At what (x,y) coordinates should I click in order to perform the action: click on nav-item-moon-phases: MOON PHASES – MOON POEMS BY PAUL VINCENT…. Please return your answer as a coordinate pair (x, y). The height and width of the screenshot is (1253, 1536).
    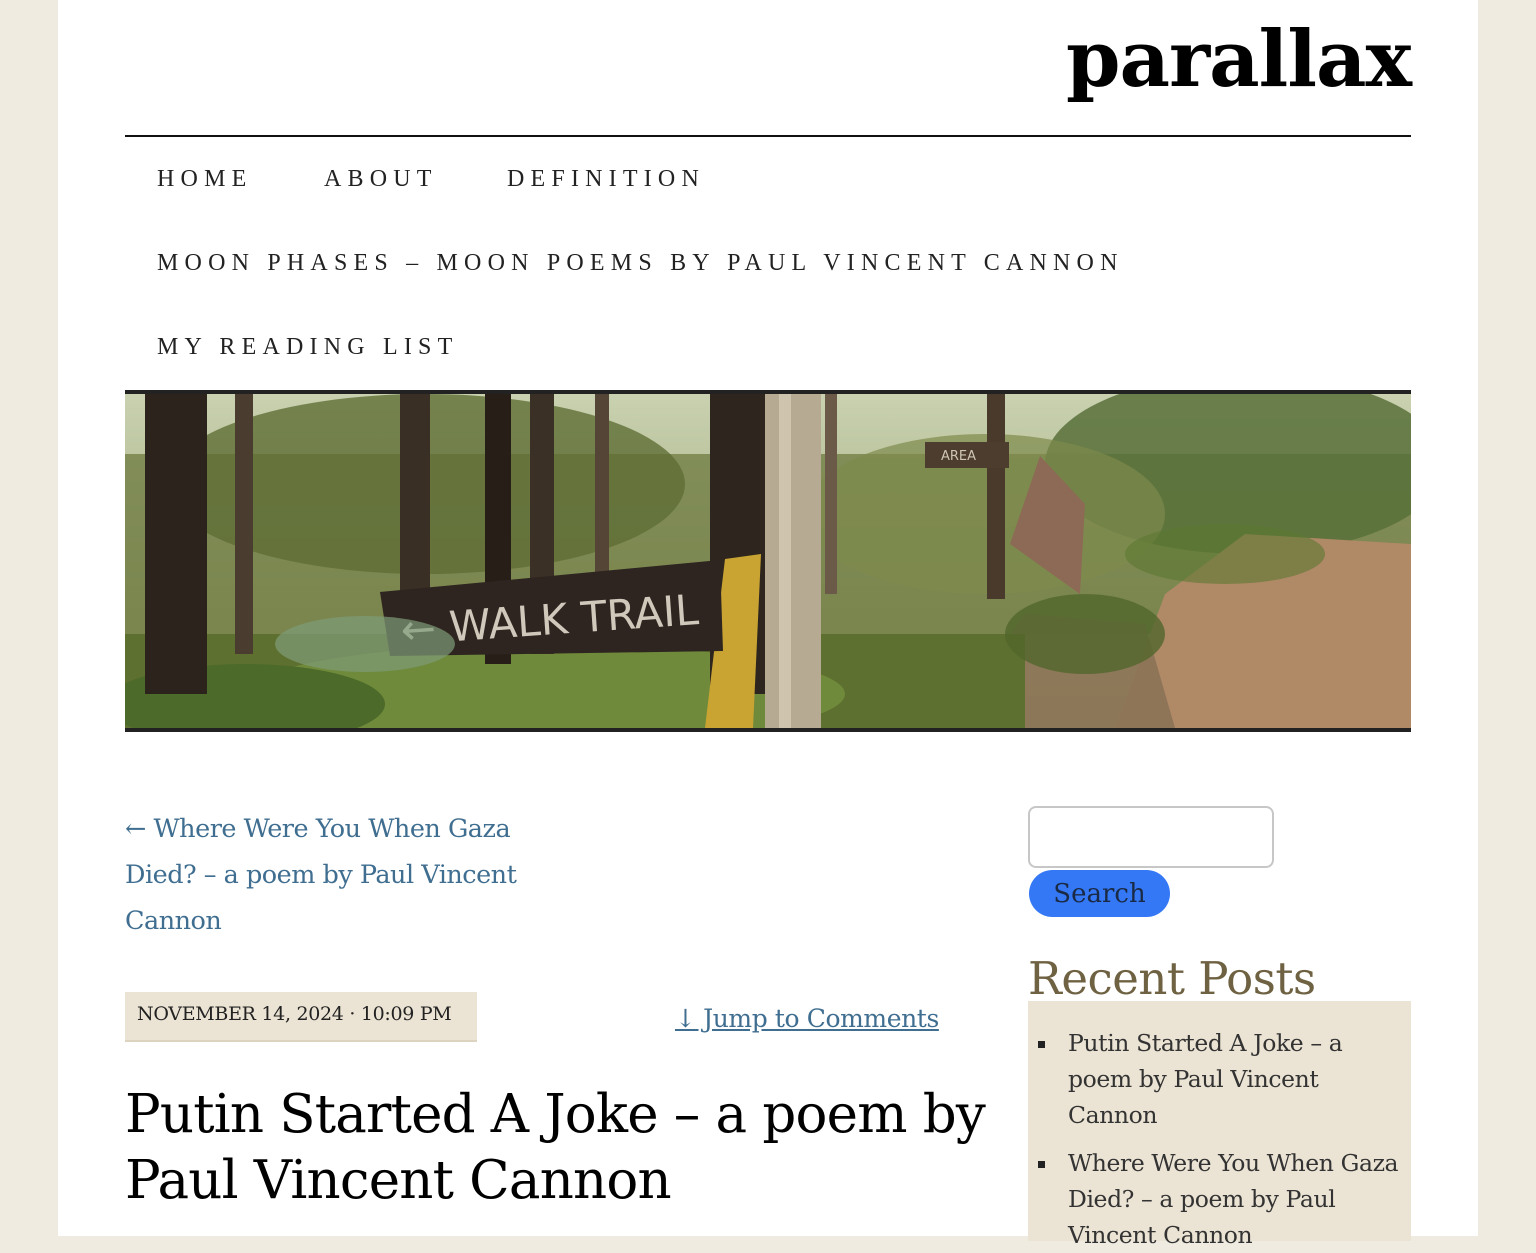
    Looking at the image, I should click on (640, 263).